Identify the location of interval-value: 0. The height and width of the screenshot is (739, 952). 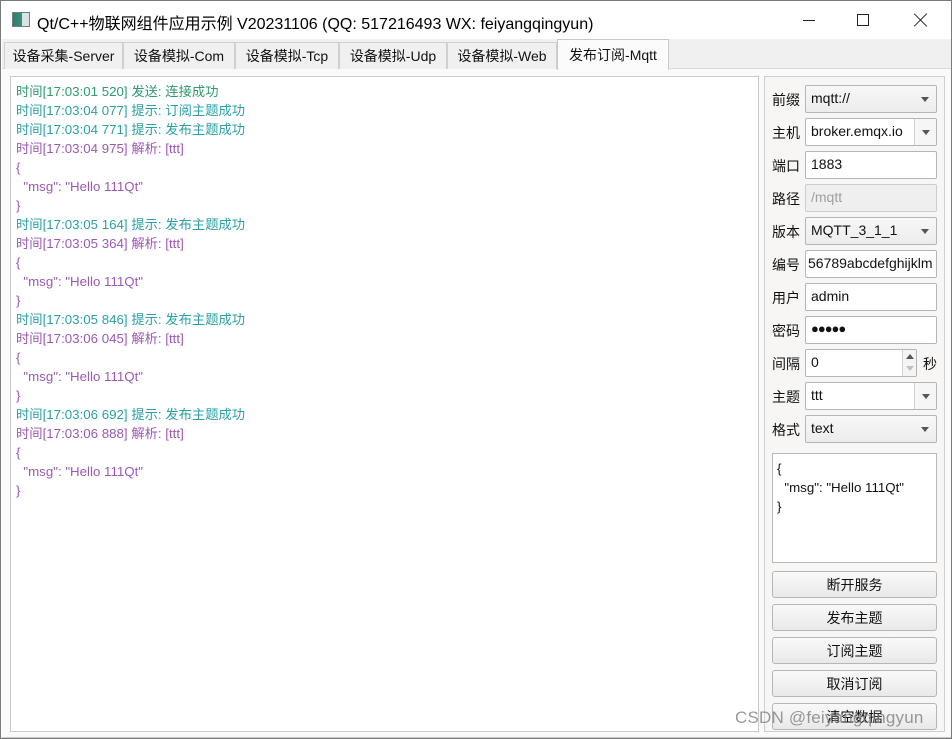
(815, 362).